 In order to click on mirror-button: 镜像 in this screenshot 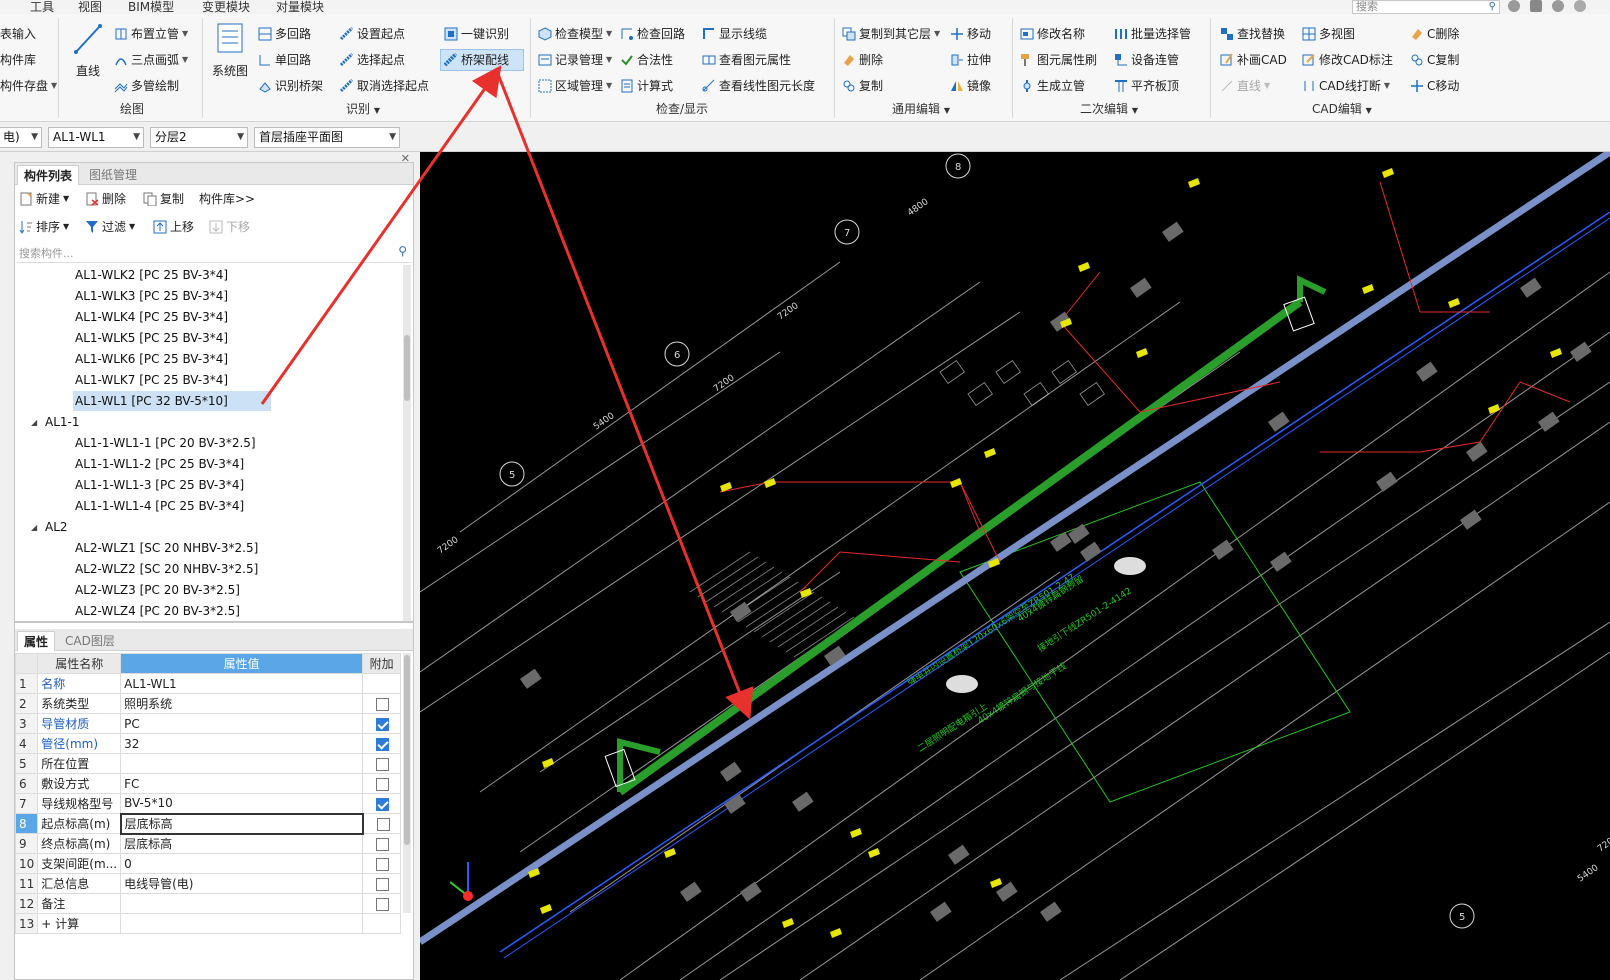, I will do `click(970, 86)`.